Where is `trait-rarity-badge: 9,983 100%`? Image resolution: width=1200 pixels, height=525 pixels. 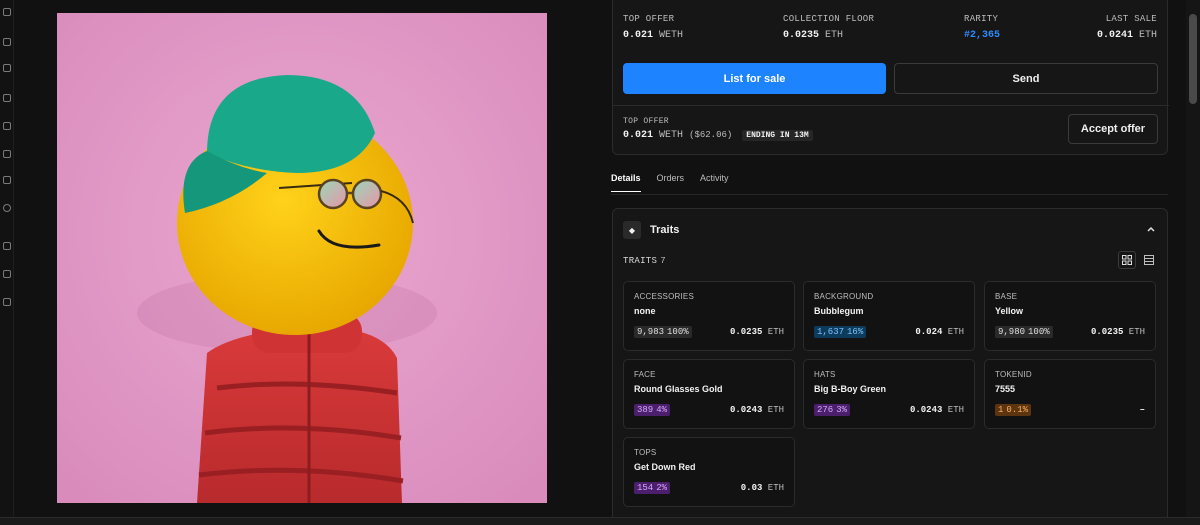
trait-rarity-badge: 9,983 100% is located at coordinates (663, 332).